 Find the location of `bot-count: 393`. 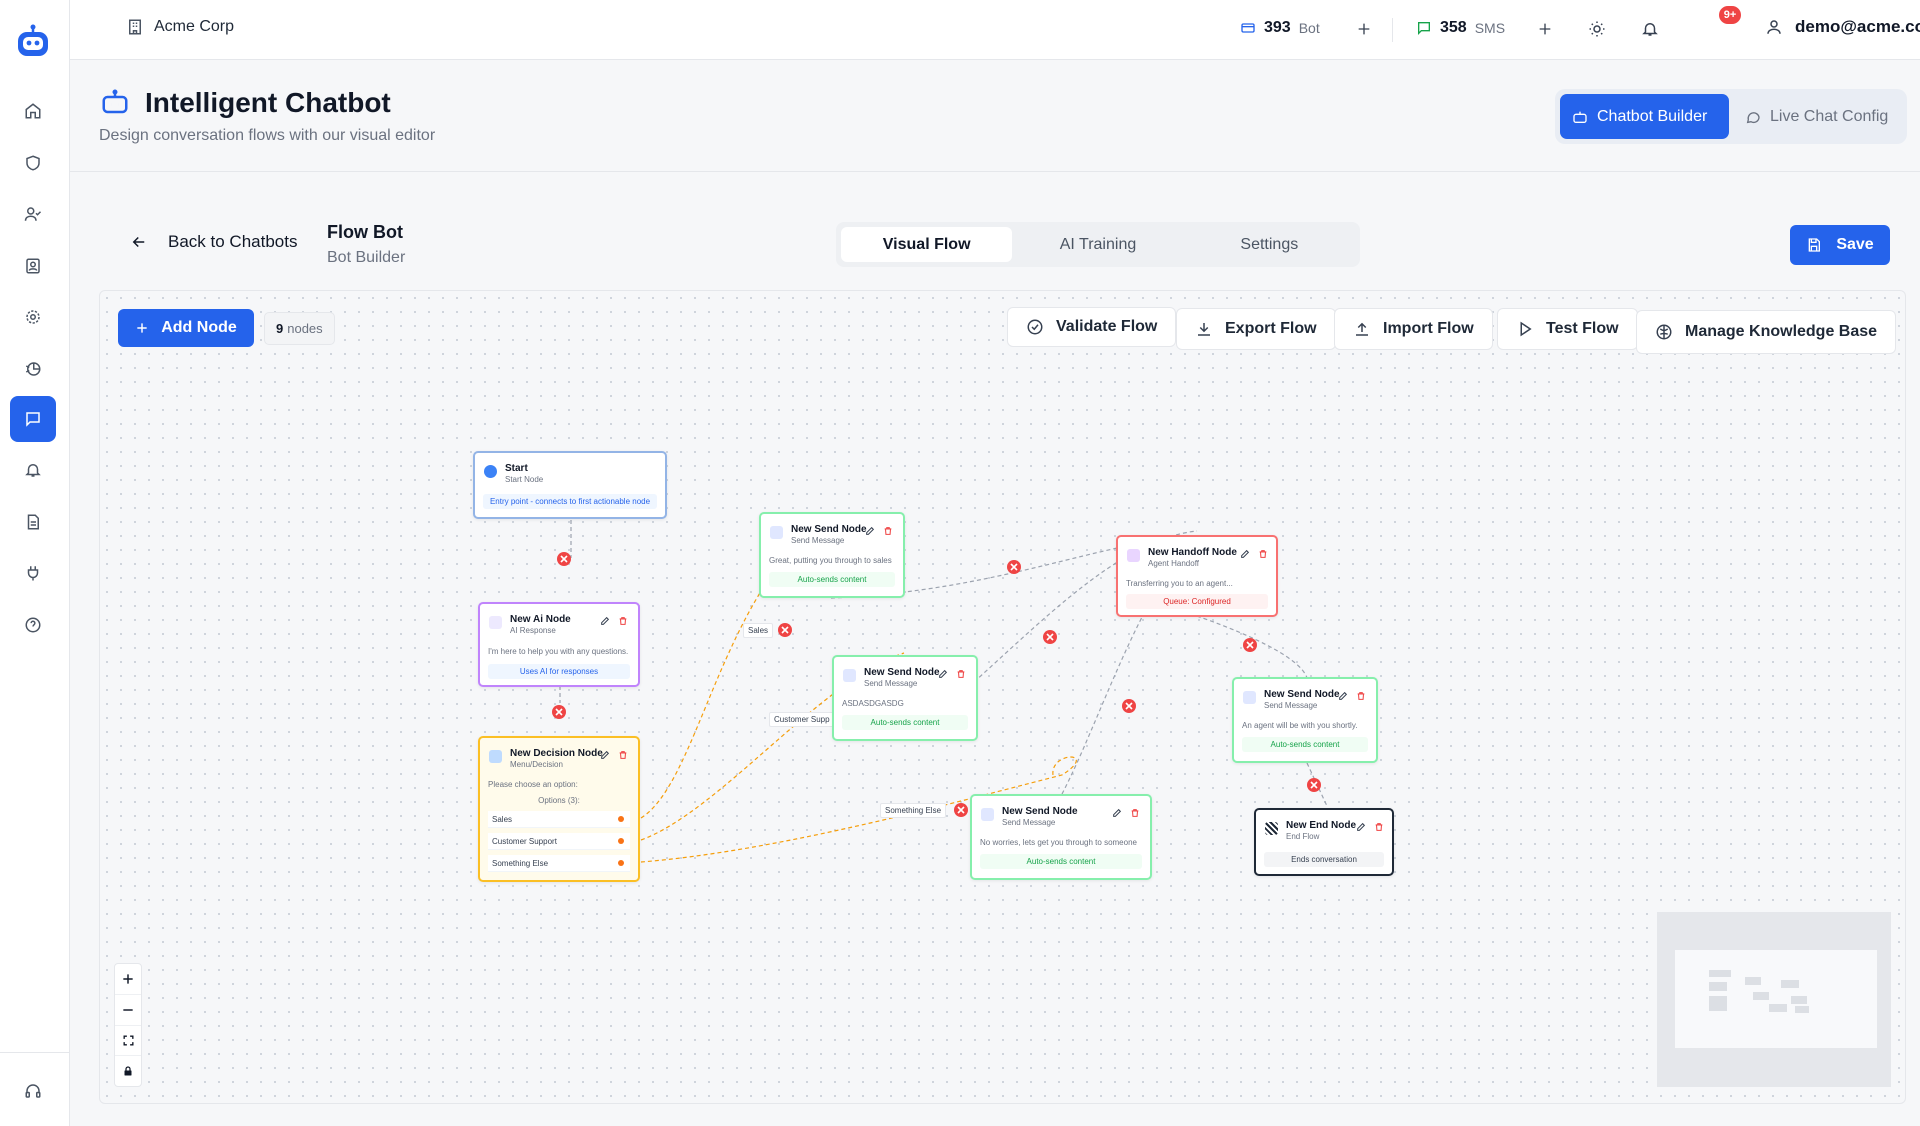

bot-count: 393 is located at coordinates (1277, 27).